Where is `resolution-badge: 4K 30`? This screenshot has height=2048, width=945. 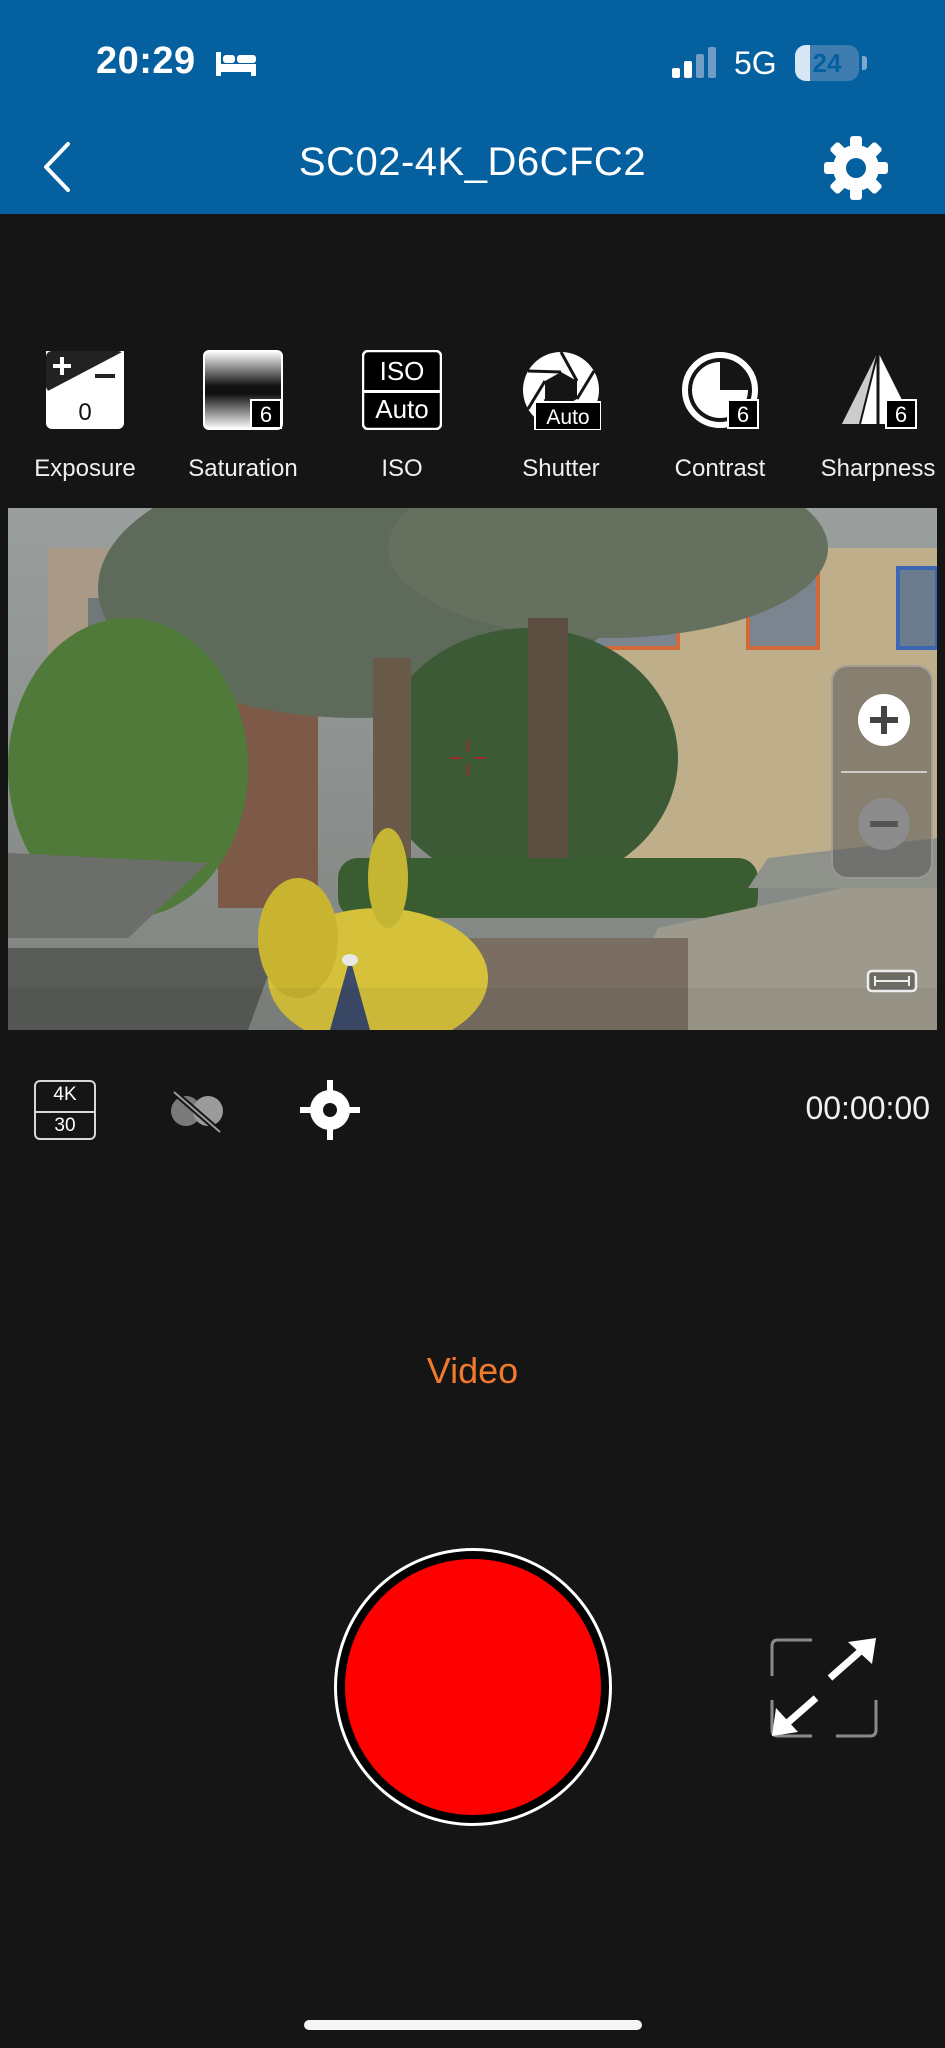 resolution-badge: 4K 30 is located at coordinates (65, 1110).